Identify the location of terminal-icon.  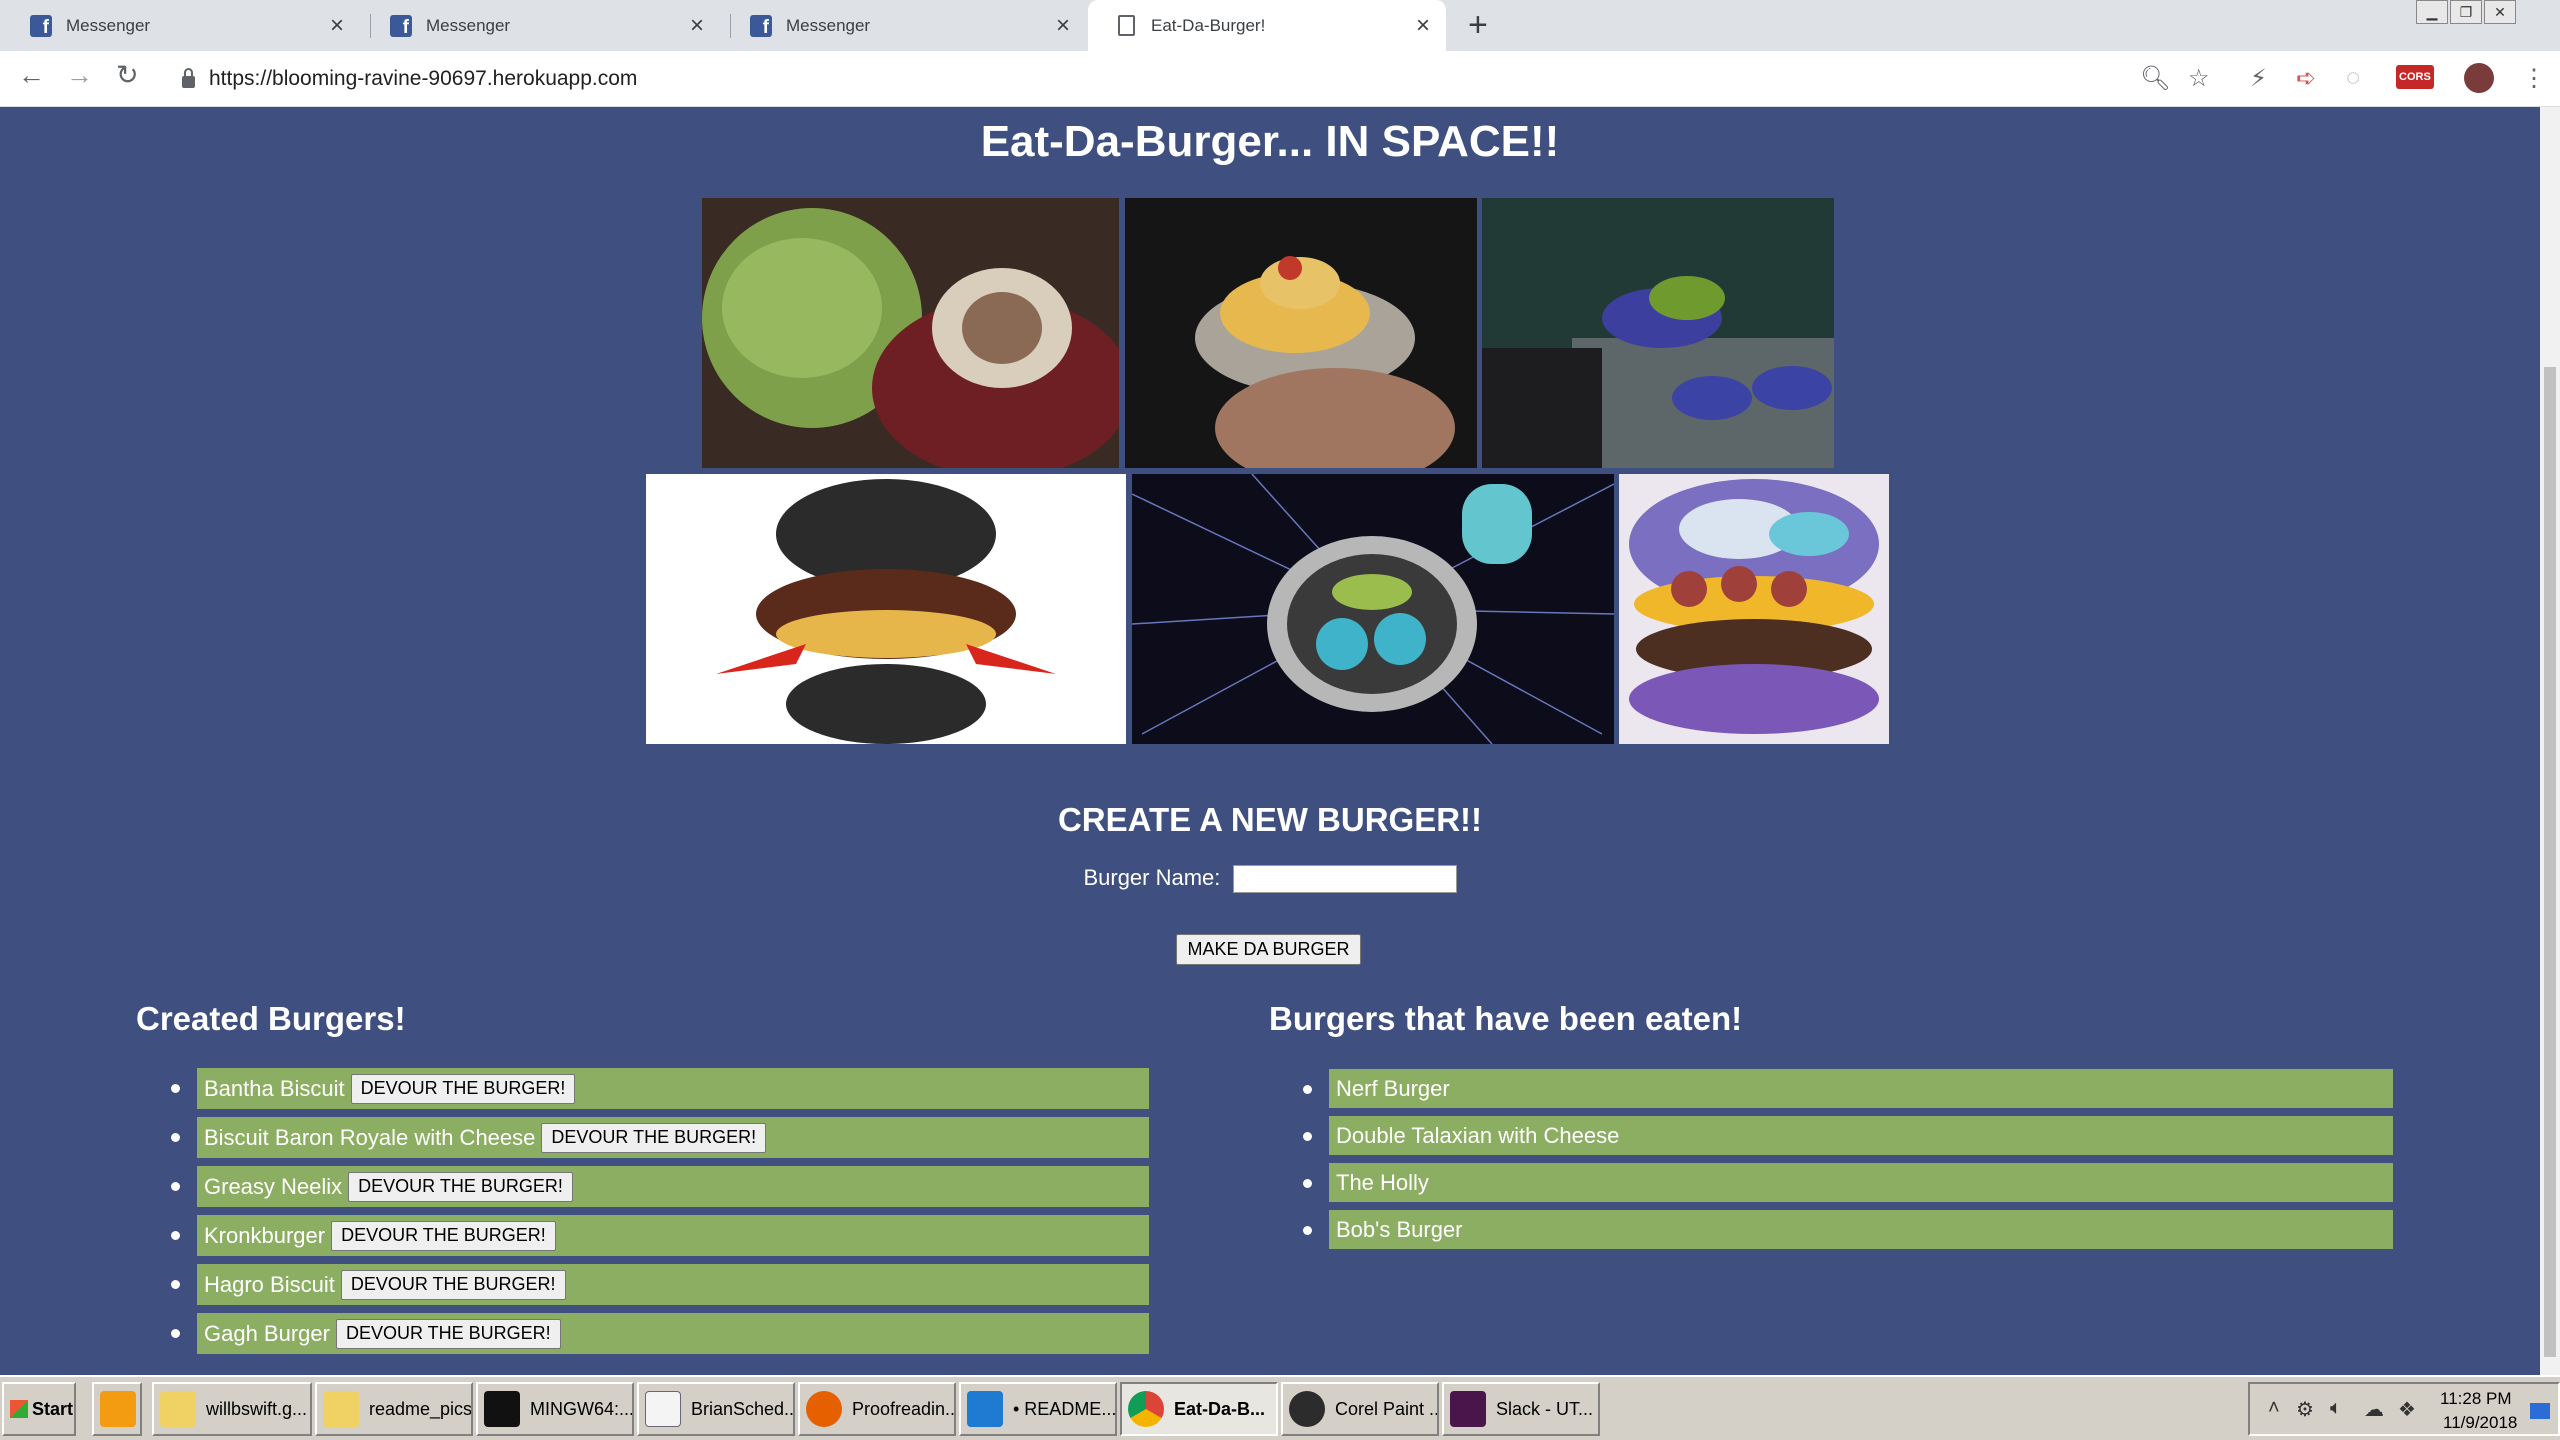
(502, 1409).